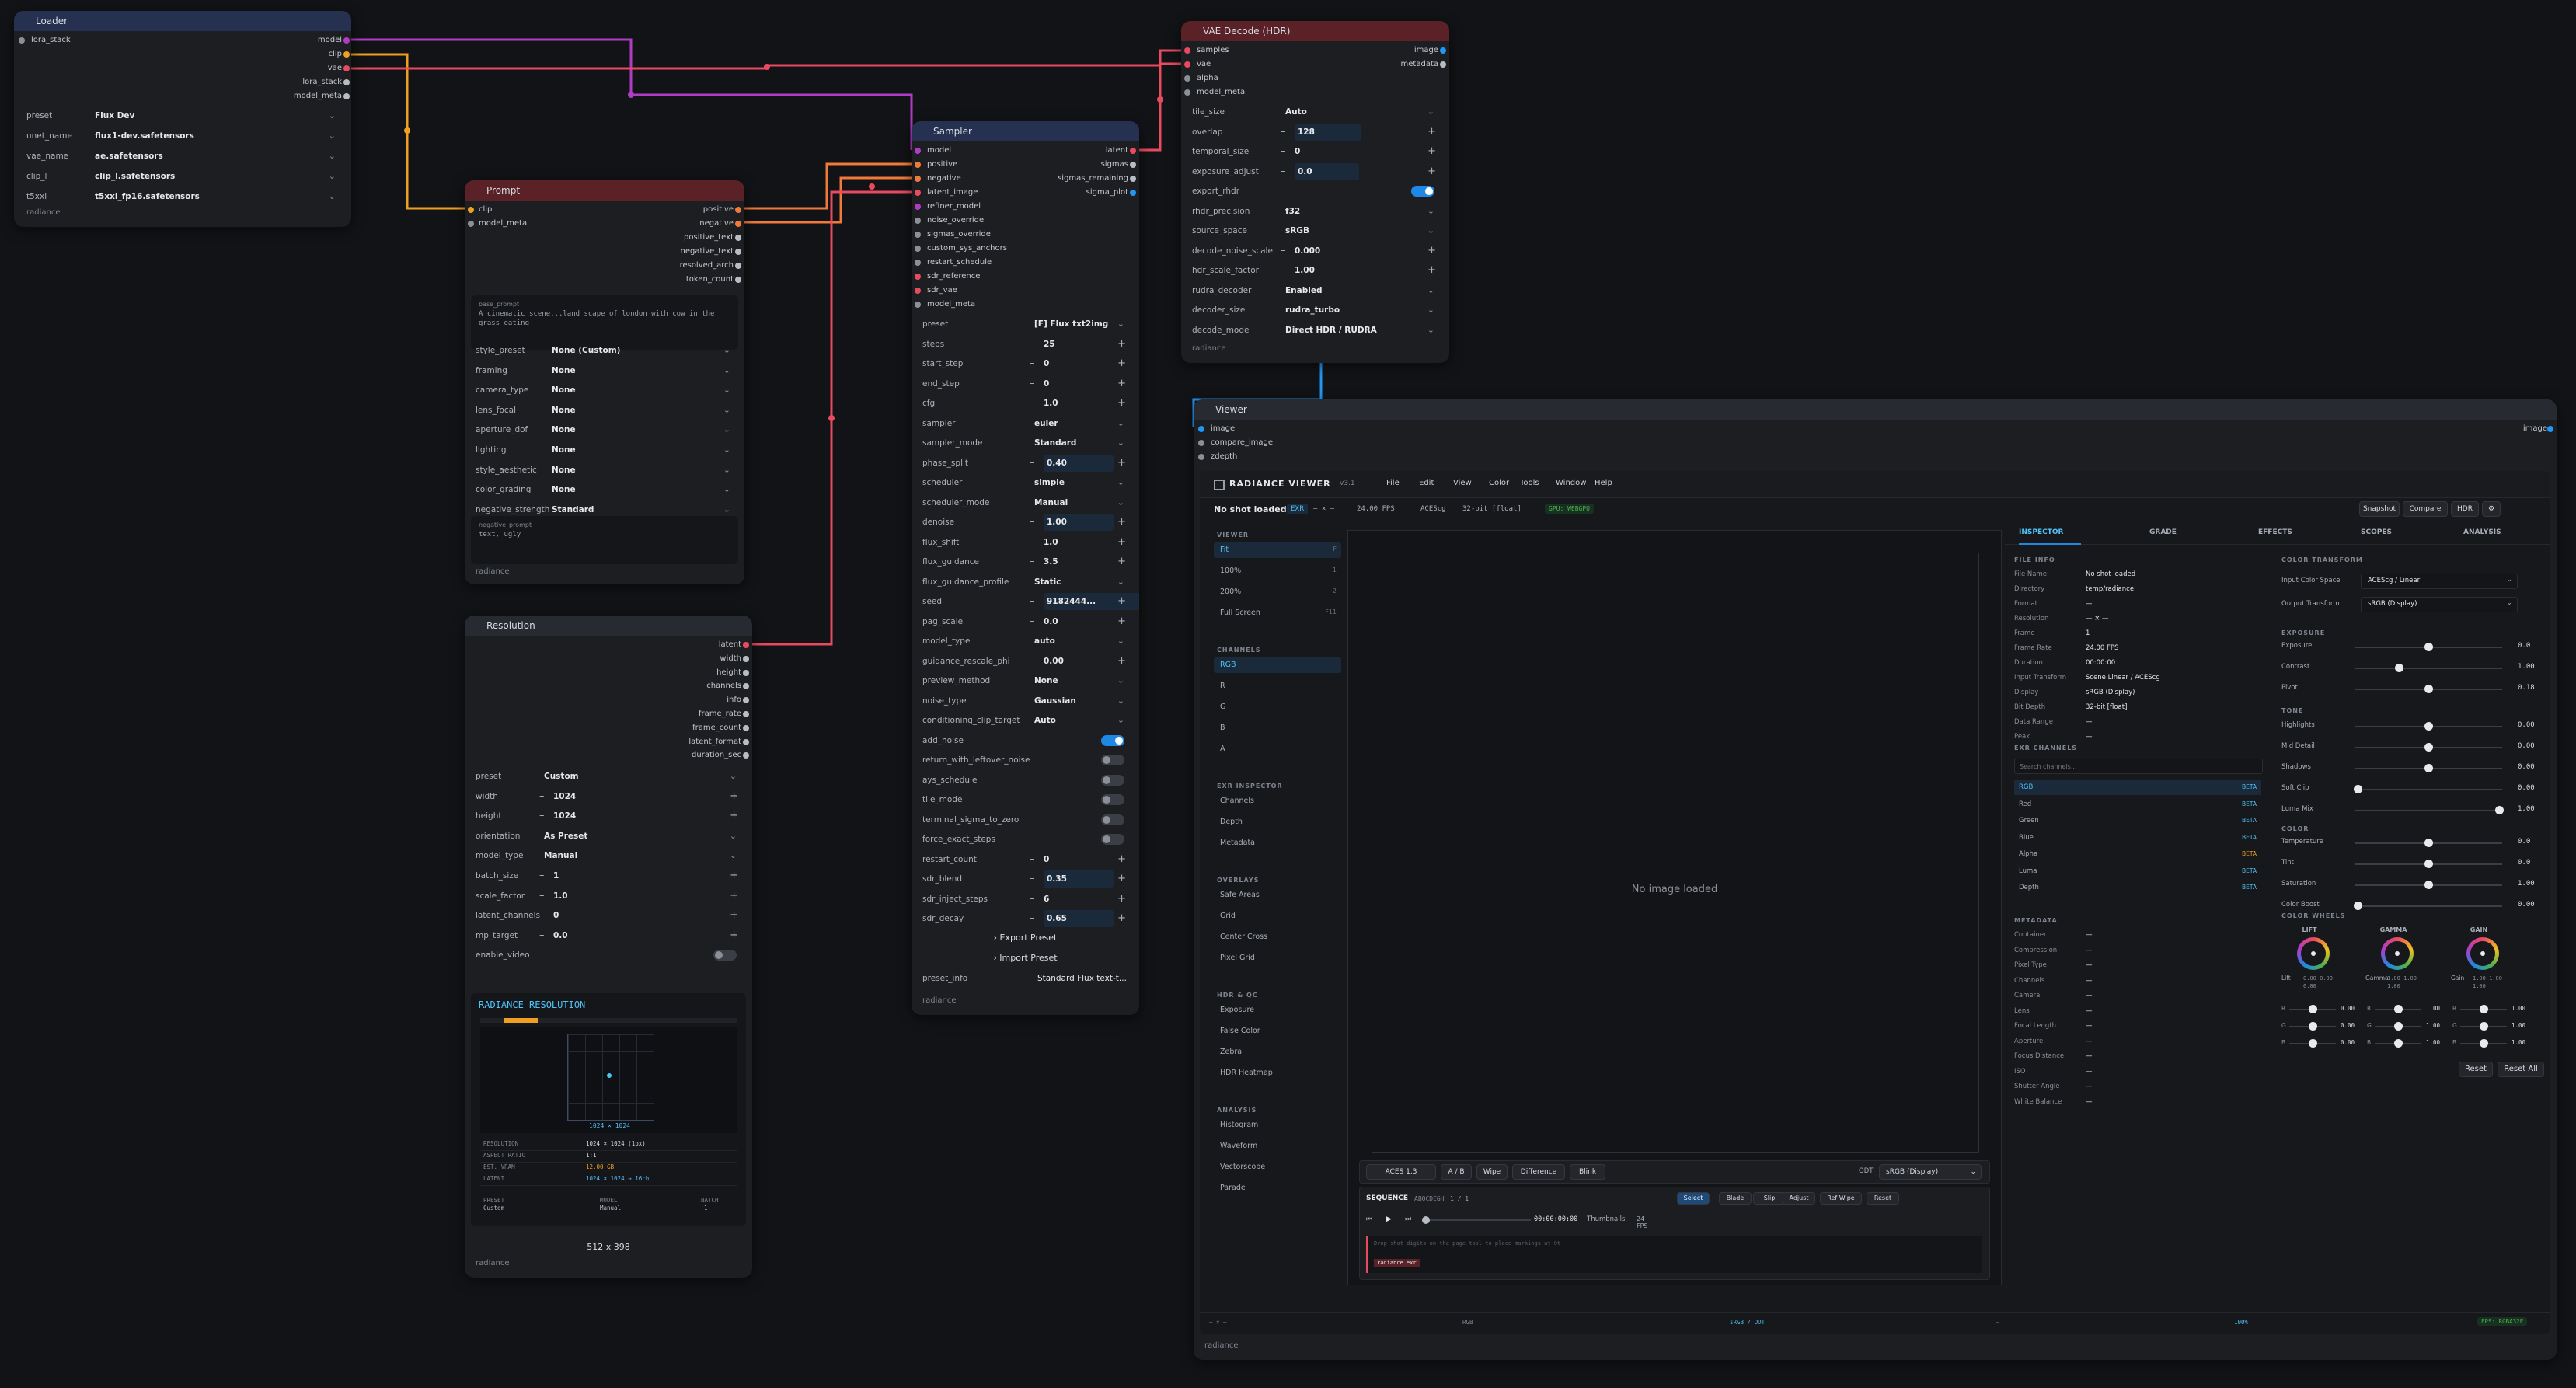 This screenshot has height=1388, width=2576. Describe the element at coordinates (604, 190) in the screenshot. I see `prompt-title: Prompt` at that location.